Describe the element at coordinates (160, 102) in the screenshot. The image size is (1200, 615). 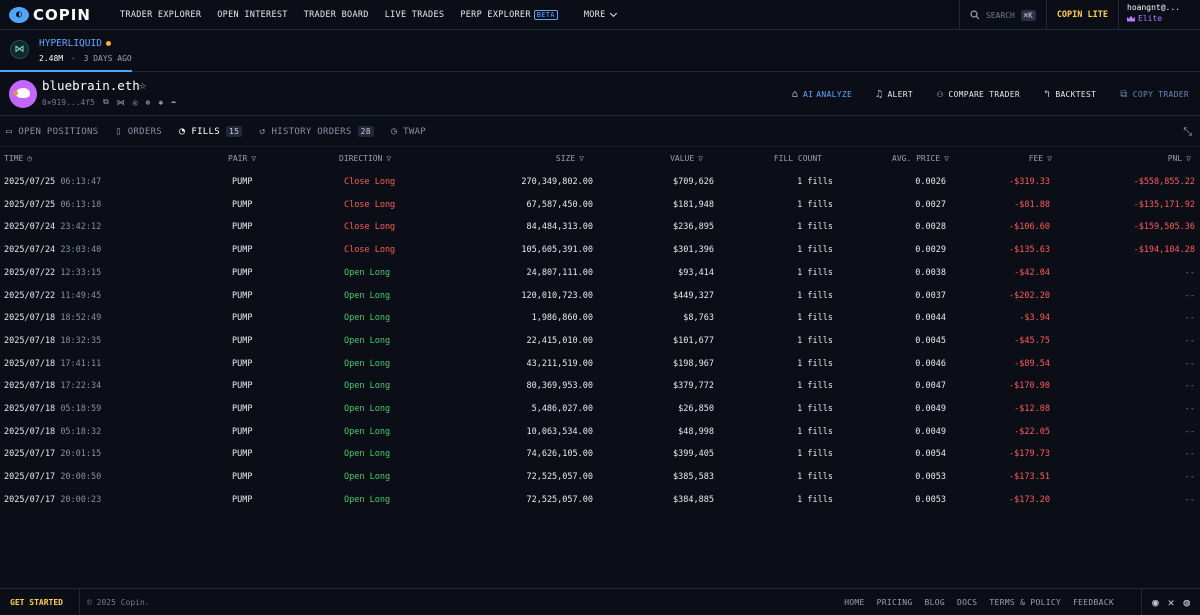
I see `settings-icon: ✱` at that location.